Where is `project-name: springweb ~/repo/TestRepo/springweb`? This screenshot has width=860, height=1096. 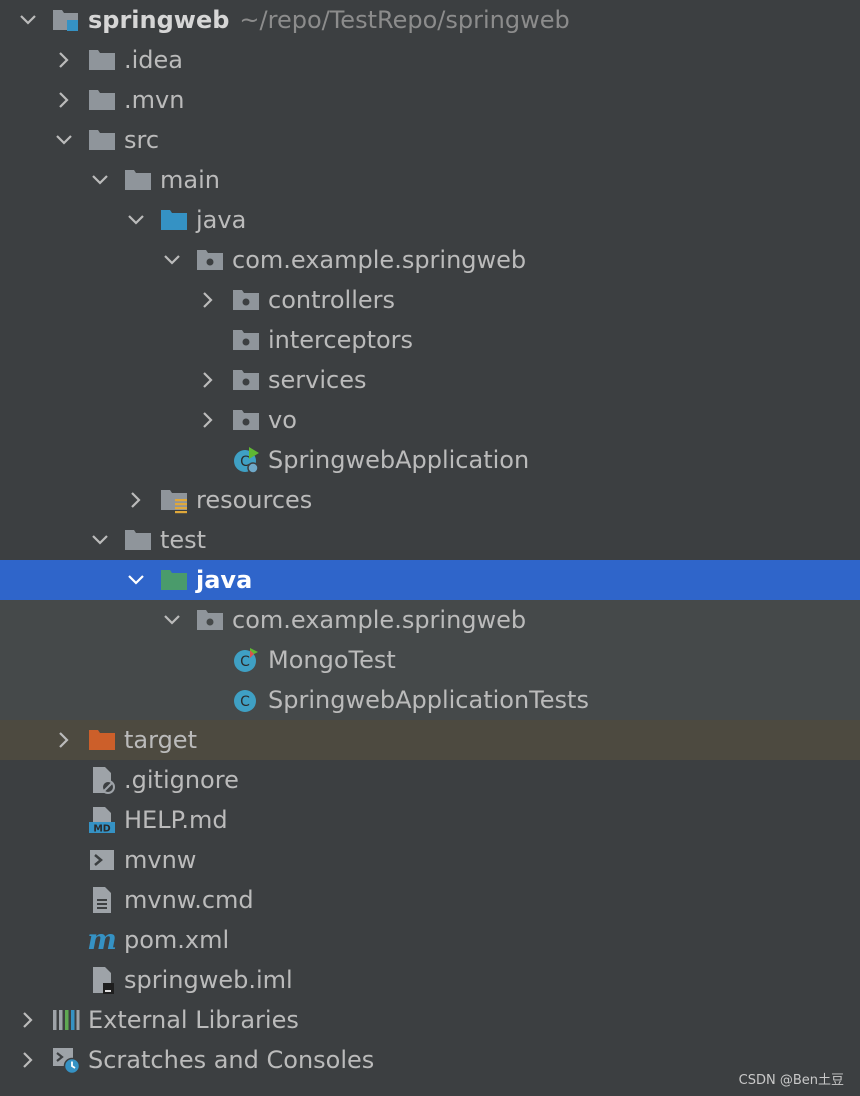
project-name: springweb ~/repo/TestRepo/springweb is located at coordinates (329, 20).